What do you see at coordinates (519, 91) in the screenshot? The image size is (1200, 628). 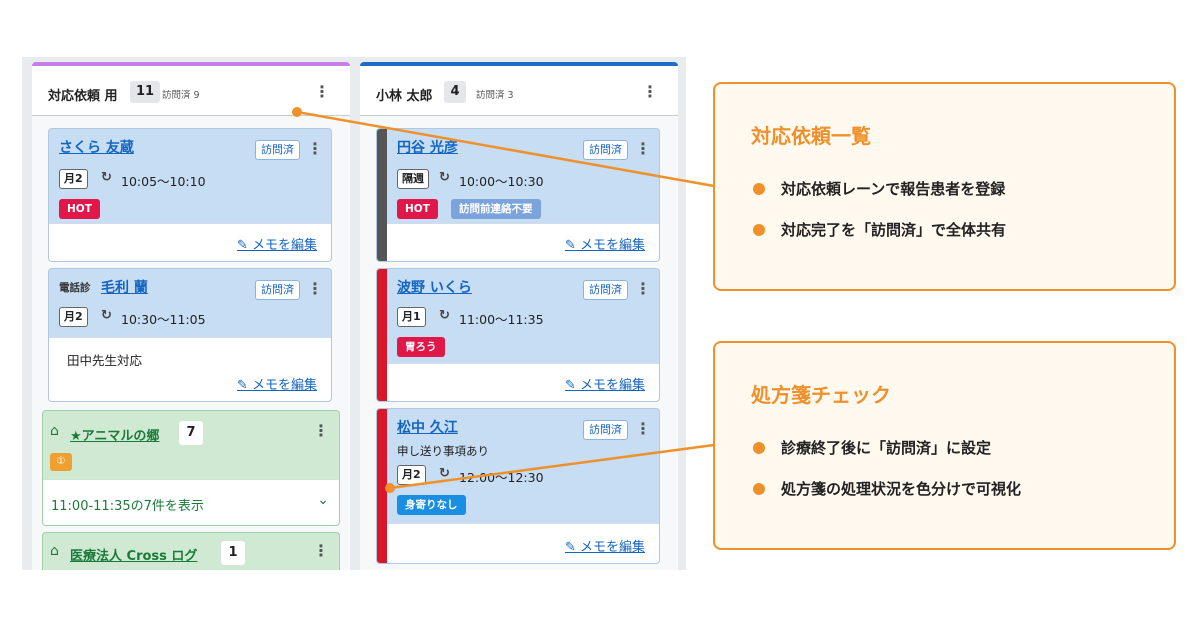 I see `lane-header: 小林 太郎 4 訪問済 3 ⋮` at bounding box center [519, 91].